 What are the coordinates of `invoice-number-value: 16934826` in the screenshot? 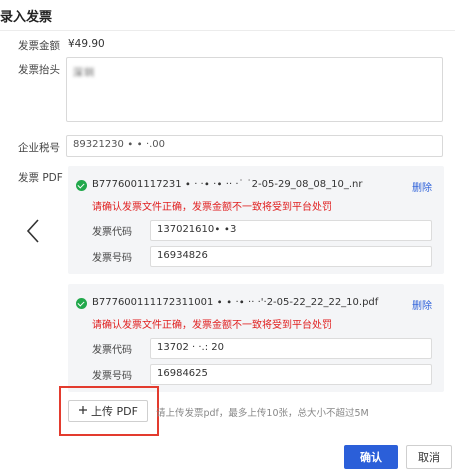 It's located at (182, 255).